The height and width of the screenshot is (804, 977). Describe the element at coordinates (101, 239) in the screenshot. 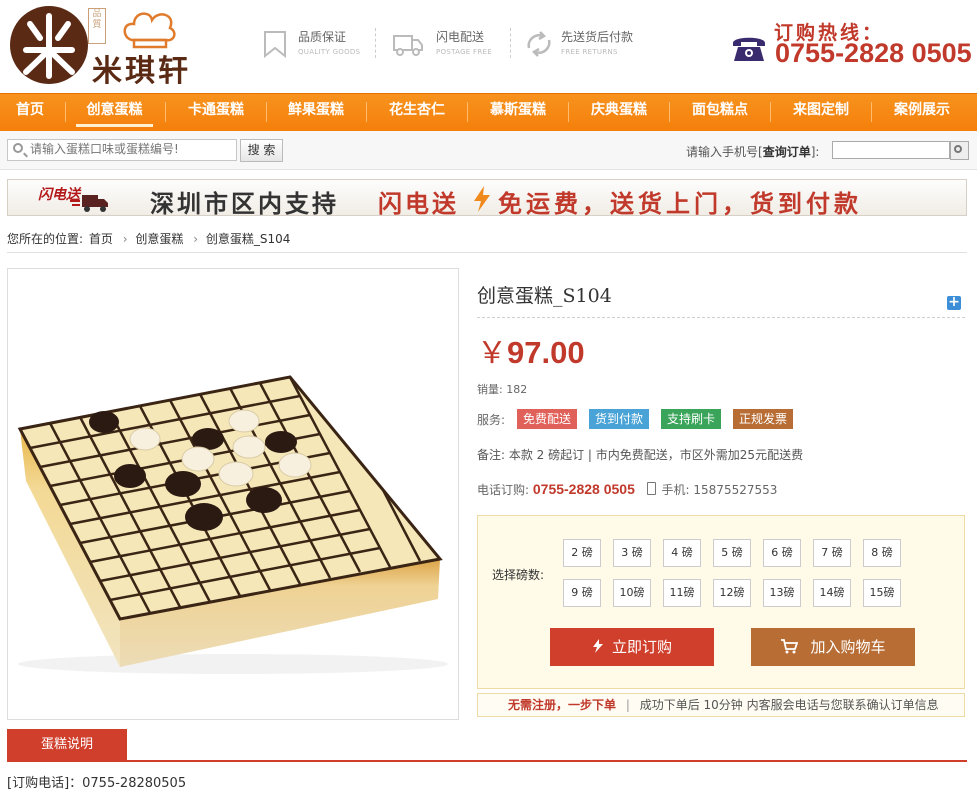

I see `breadcrumb-link-home: 首页` at that location.